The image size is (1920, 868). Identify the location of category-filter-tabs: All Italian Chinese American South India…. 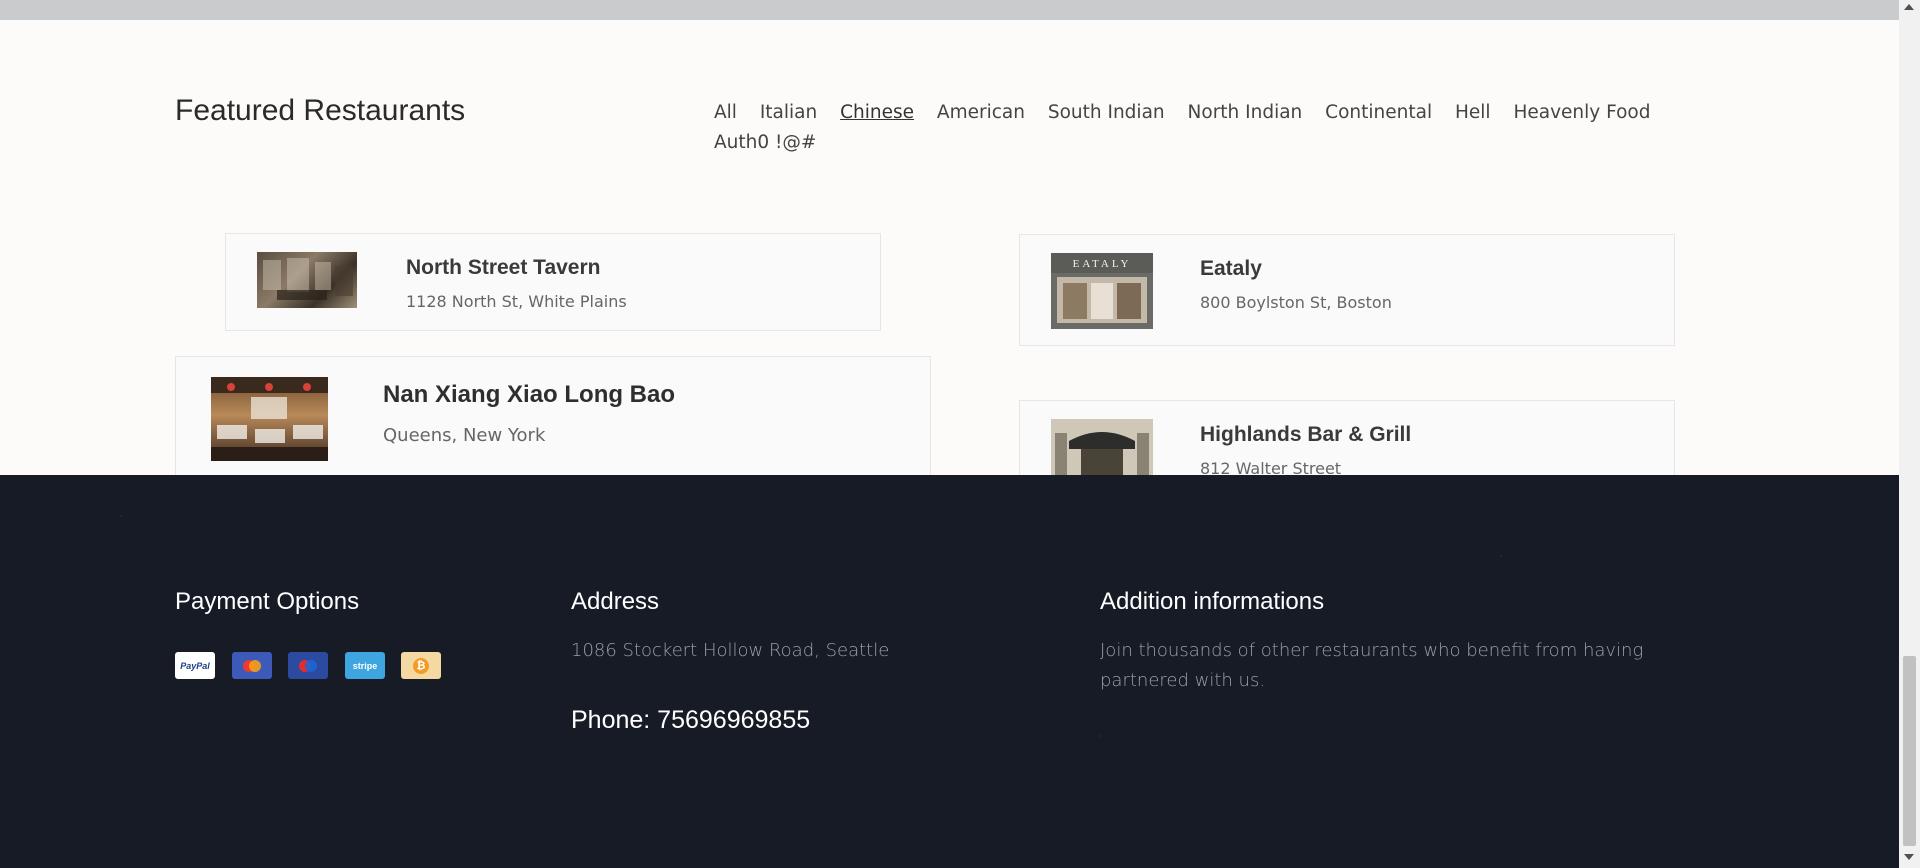
(1194, 128).